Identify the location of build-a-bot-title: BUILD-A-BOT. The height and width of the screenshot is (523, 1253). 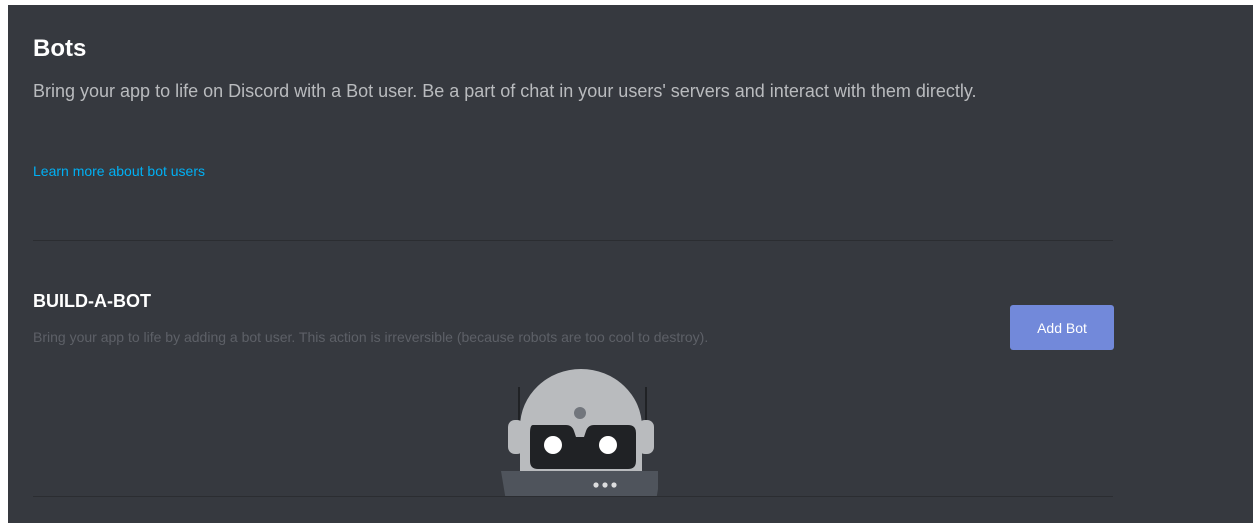
(92, 301).